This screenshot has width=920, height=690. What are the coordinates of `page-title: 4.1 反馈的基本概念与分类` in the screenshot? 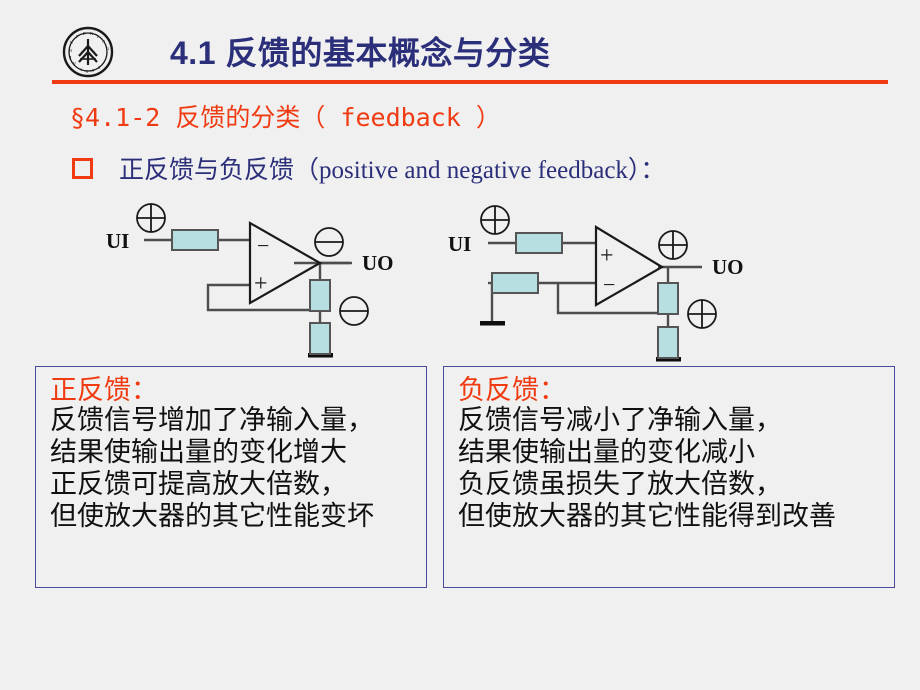 It's located at (360, 53).